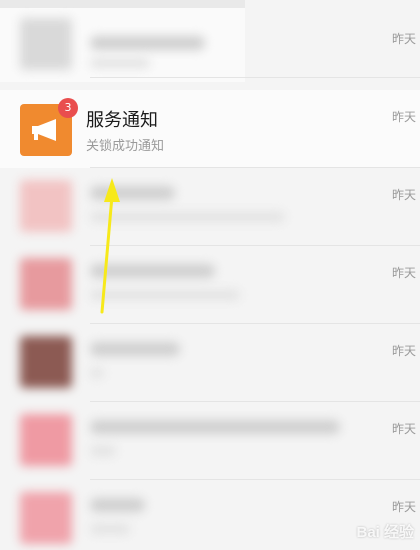 This screenshot has width=420, height=550. I want to click on watermark-text: Bai 经验, so click(385, 532).